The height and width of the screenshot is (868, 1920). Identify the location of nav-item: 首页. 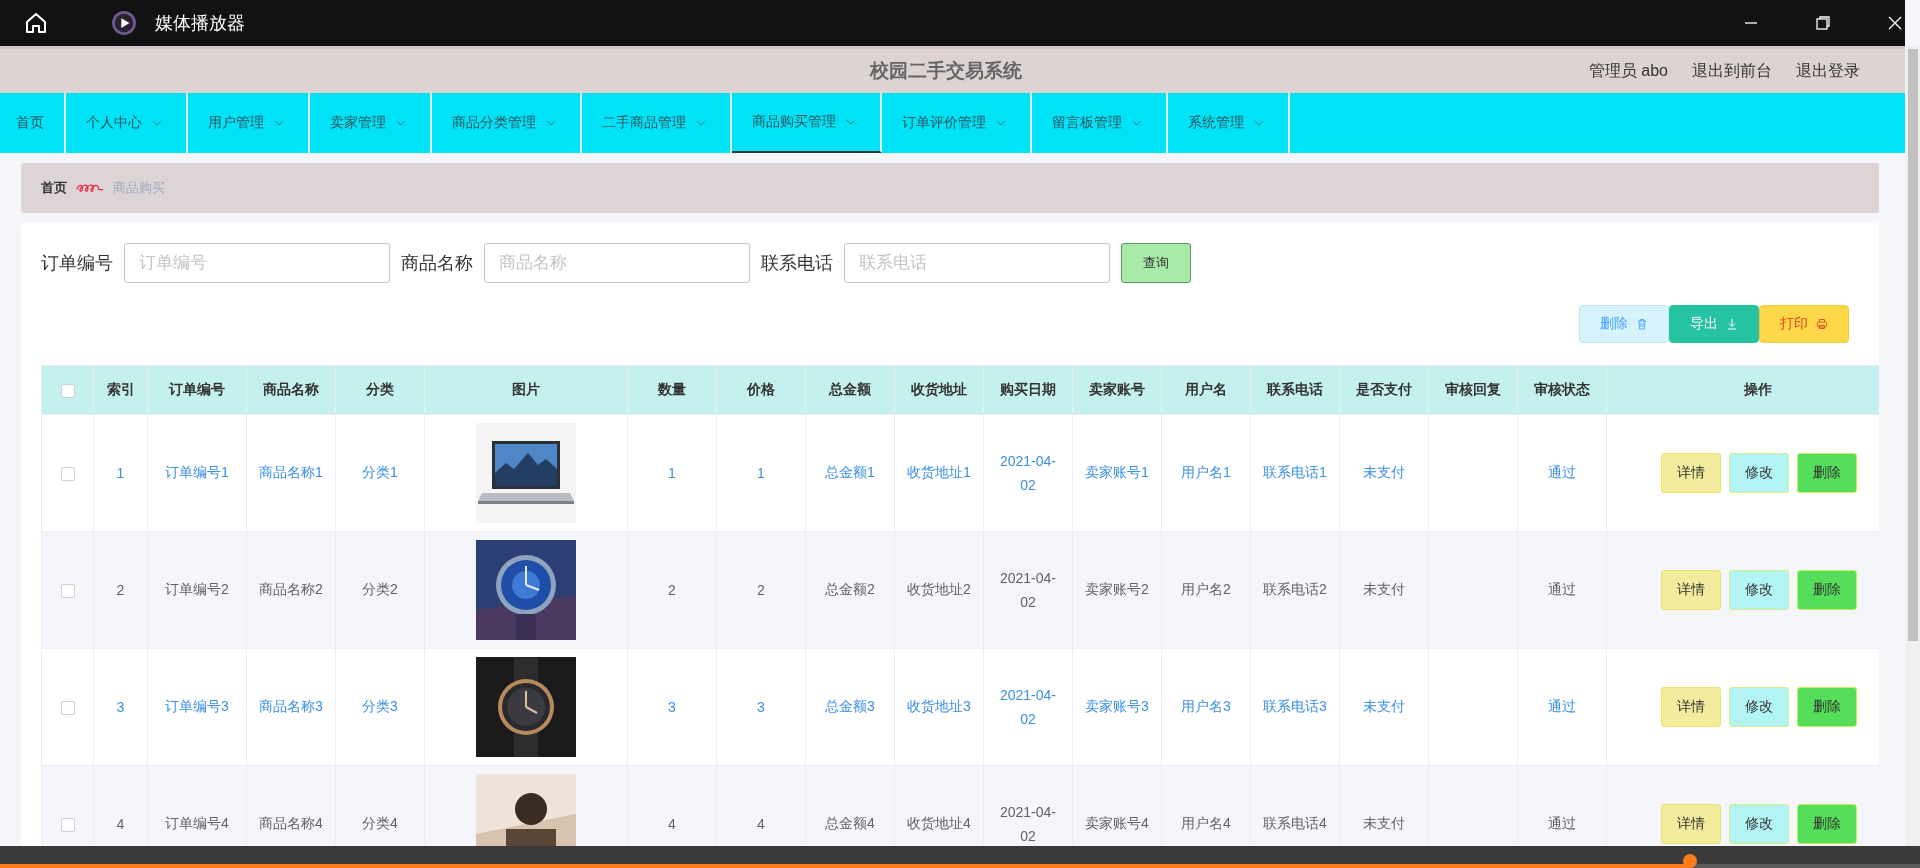
(33, 123).